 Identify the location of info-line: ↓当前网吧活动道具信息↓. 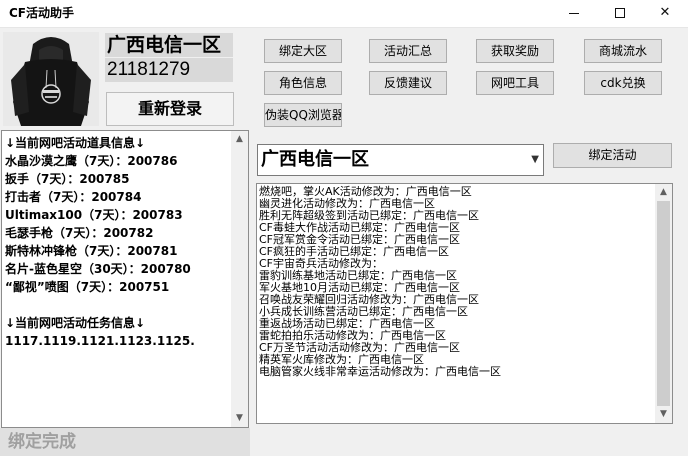
(75, 143).